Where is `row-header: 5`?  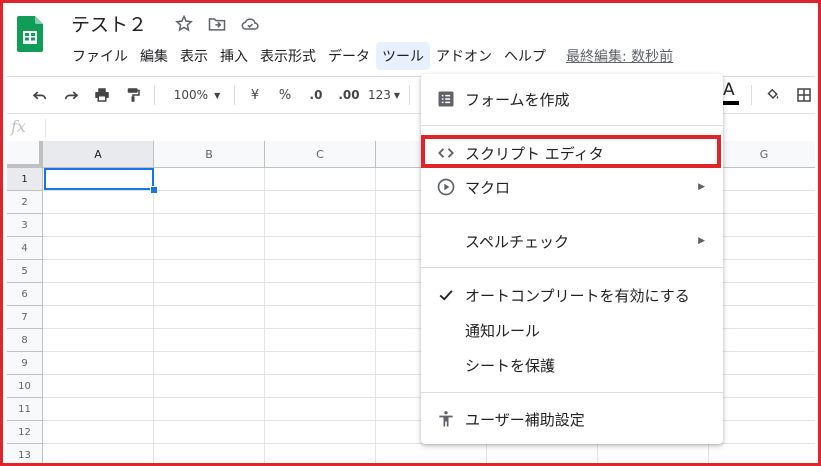 row-header: 5 is located at coordinates (25, 271).